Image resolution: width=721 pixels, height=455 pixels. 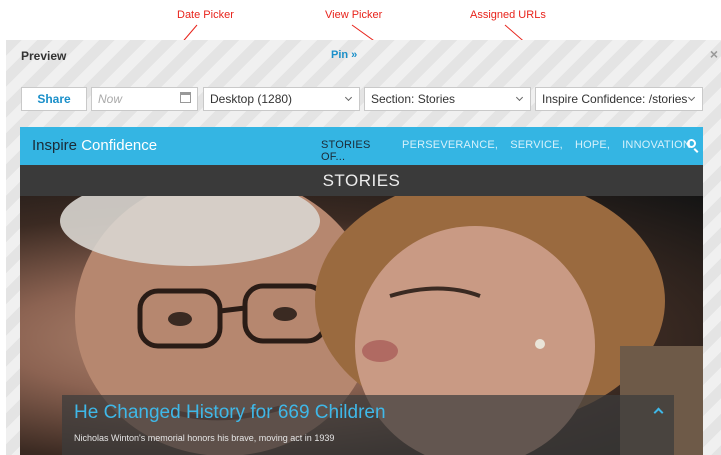 I want to click on annotation-view-picker: View Picker, so click(x=354, y=15).